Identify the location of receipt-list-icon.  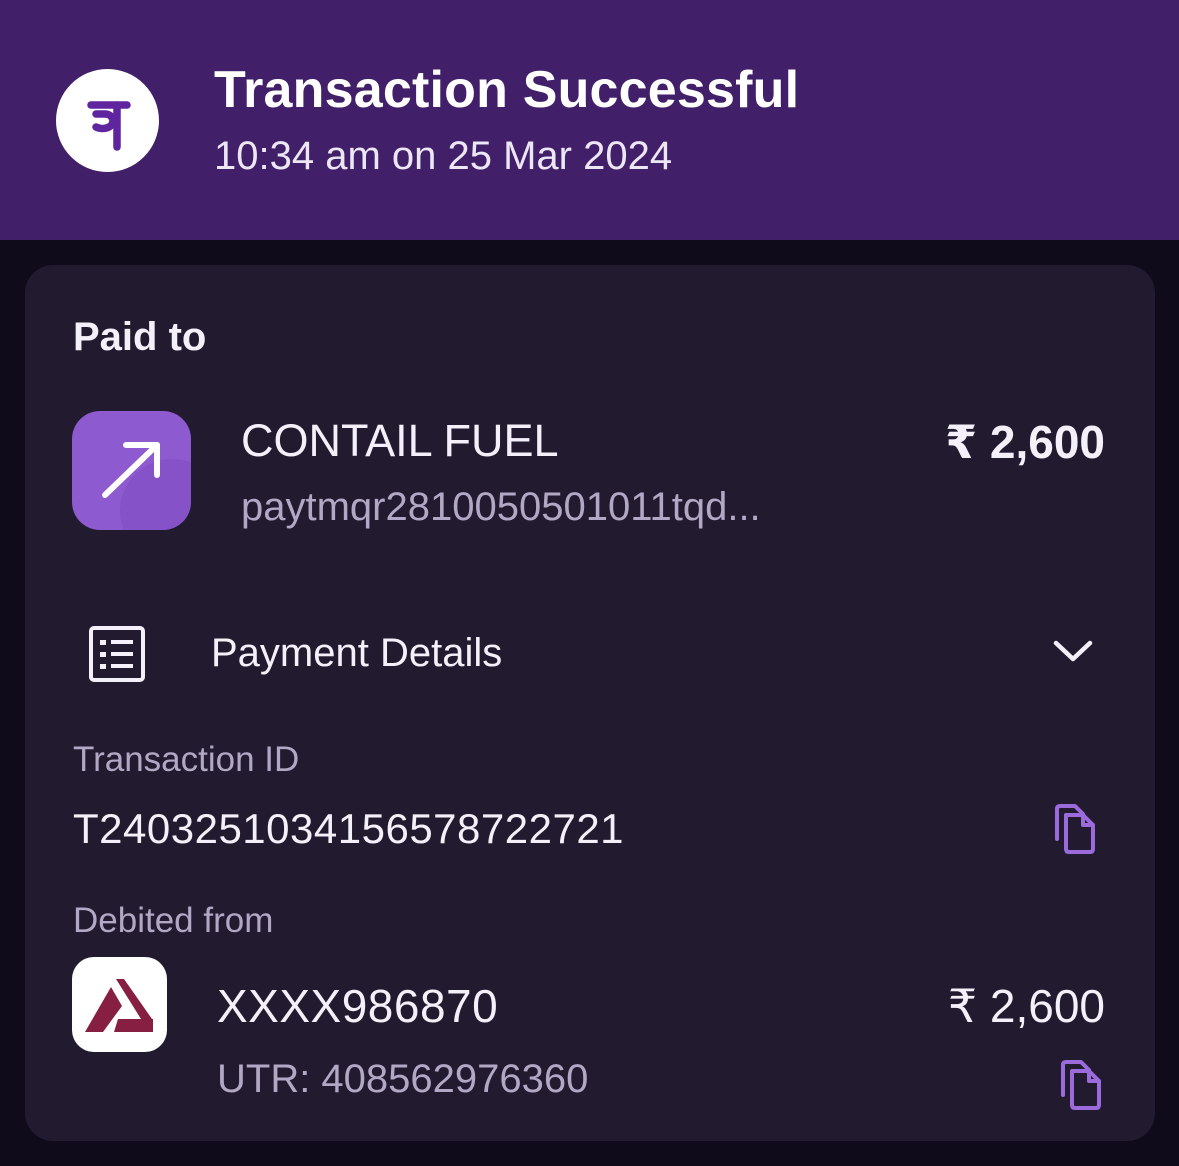
(117, 654).